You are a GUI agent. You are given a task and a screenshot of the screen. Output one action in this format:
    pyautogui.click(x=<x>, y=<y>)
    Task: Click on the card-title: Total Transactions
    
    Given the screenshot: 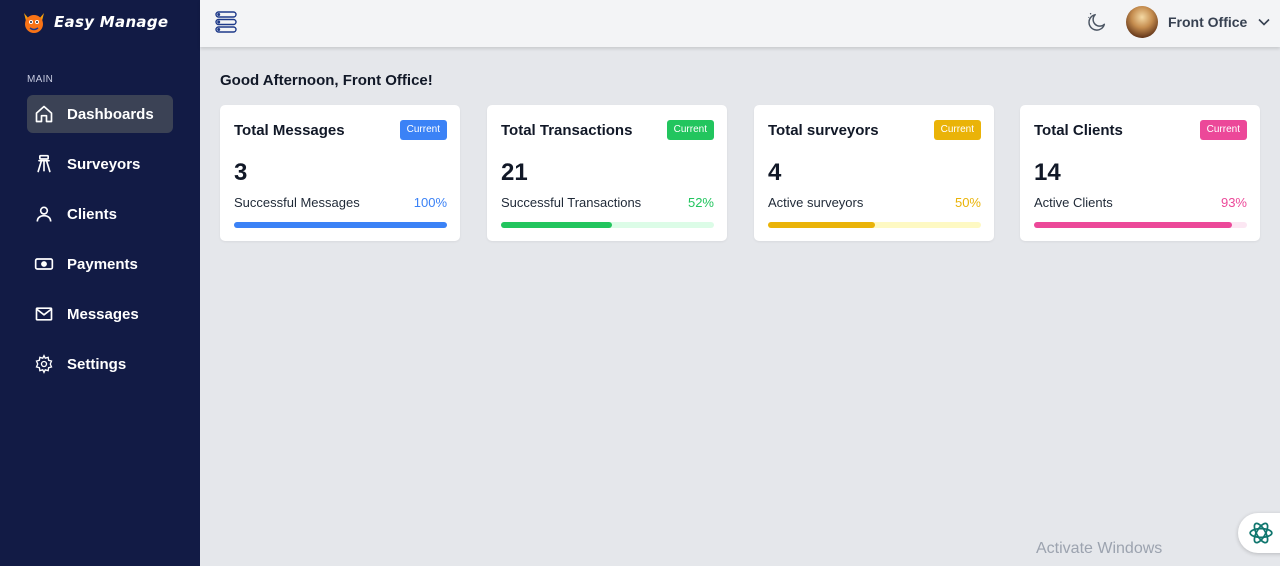 What is the action you would take?
    pyautogui.click(x=567, y=130)
    